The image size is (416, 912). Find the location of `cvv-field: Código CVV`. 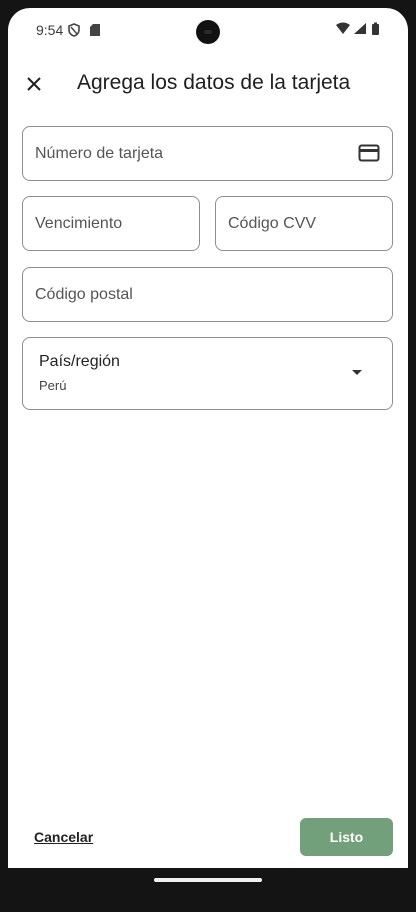

cvv-field: Código CVV is located at coordinates (304, 223).